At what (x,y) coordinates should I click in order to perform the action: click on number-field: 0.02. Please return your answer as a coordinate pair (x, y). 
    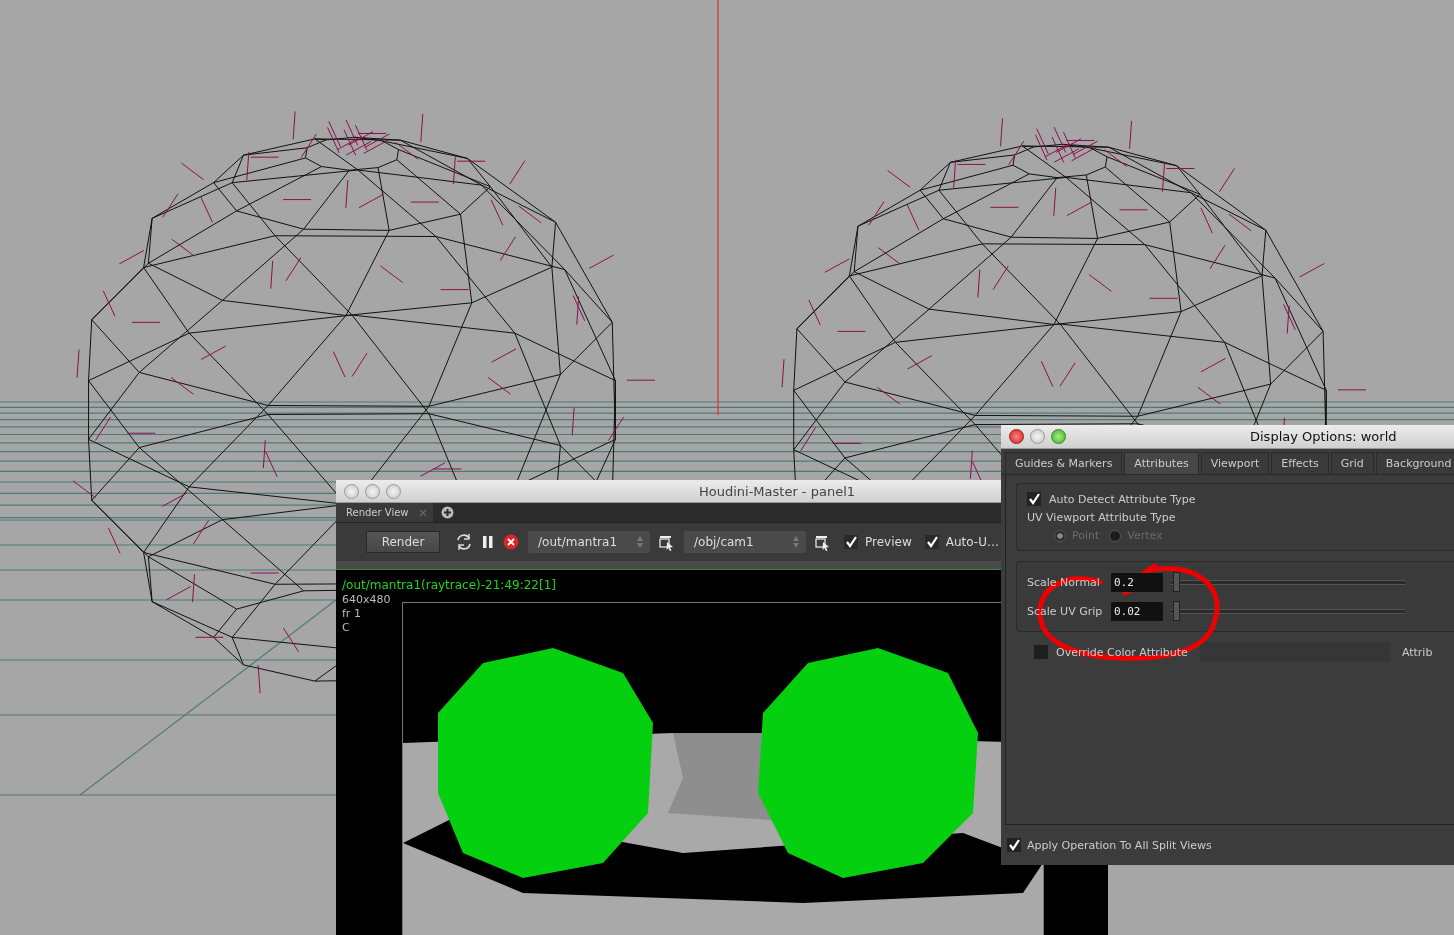
    Looking at the image, I should click on (1137, 611).